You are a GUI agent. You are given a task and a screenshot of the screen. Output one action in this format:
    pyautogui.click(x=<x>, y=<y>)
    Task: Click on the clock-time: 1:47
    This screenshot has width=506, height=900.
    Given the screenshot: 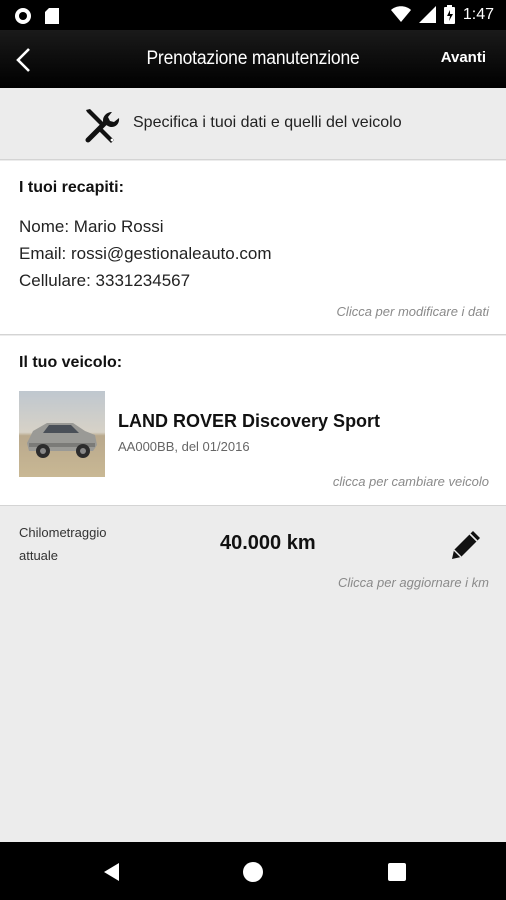 What is the action you would take?
    pyautogui.click(x=478, y=14)
    